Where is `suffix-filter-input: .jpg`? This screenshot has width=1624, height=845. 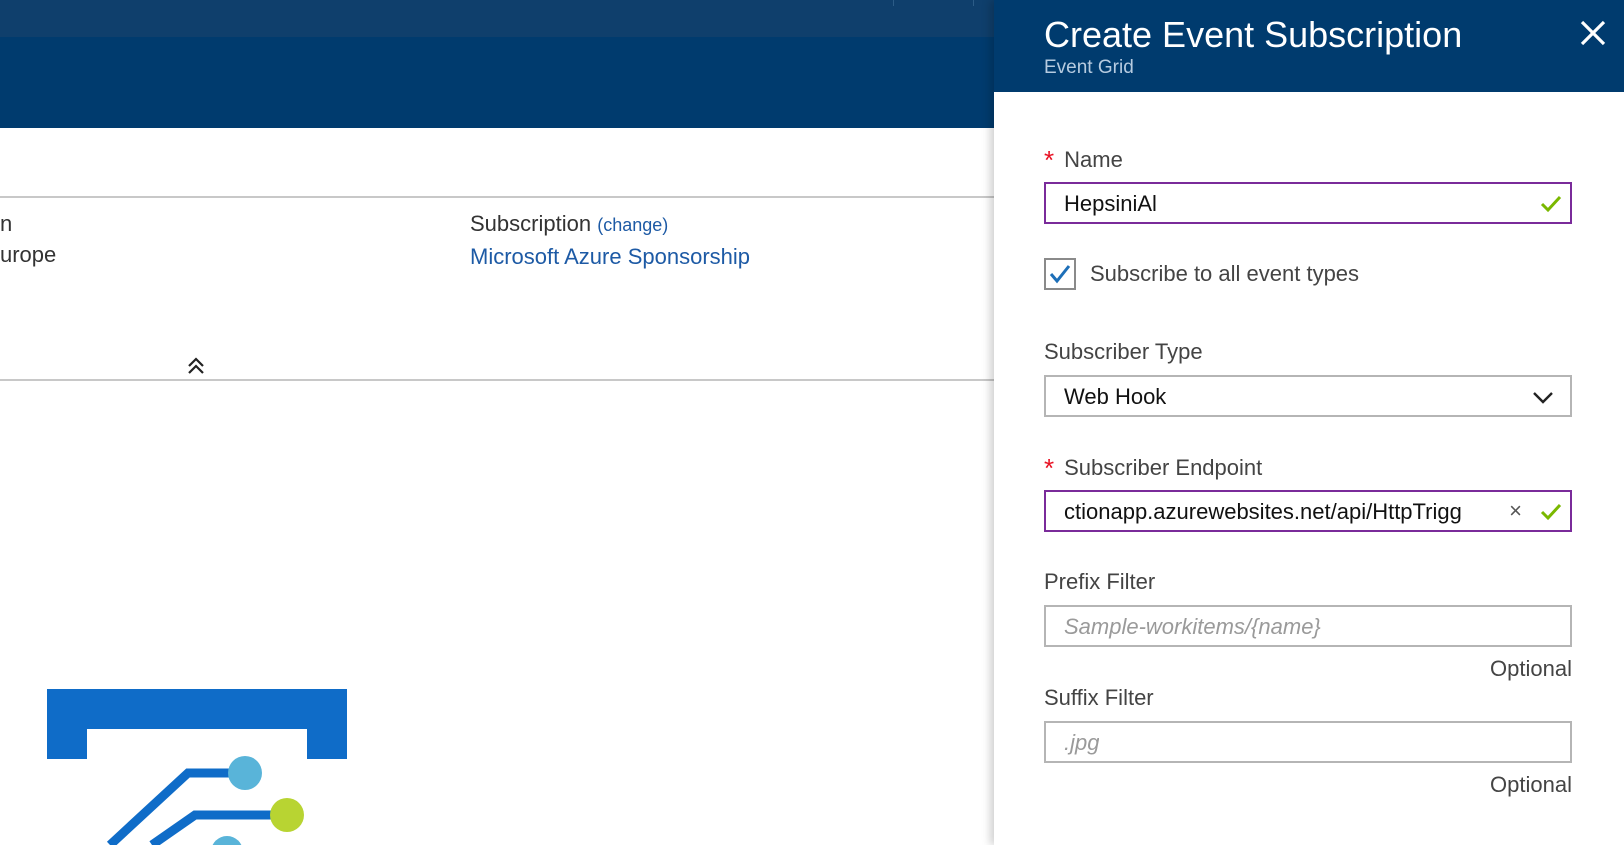 suffix-filter-input: .jpg is located at coordinates (1308, 742).